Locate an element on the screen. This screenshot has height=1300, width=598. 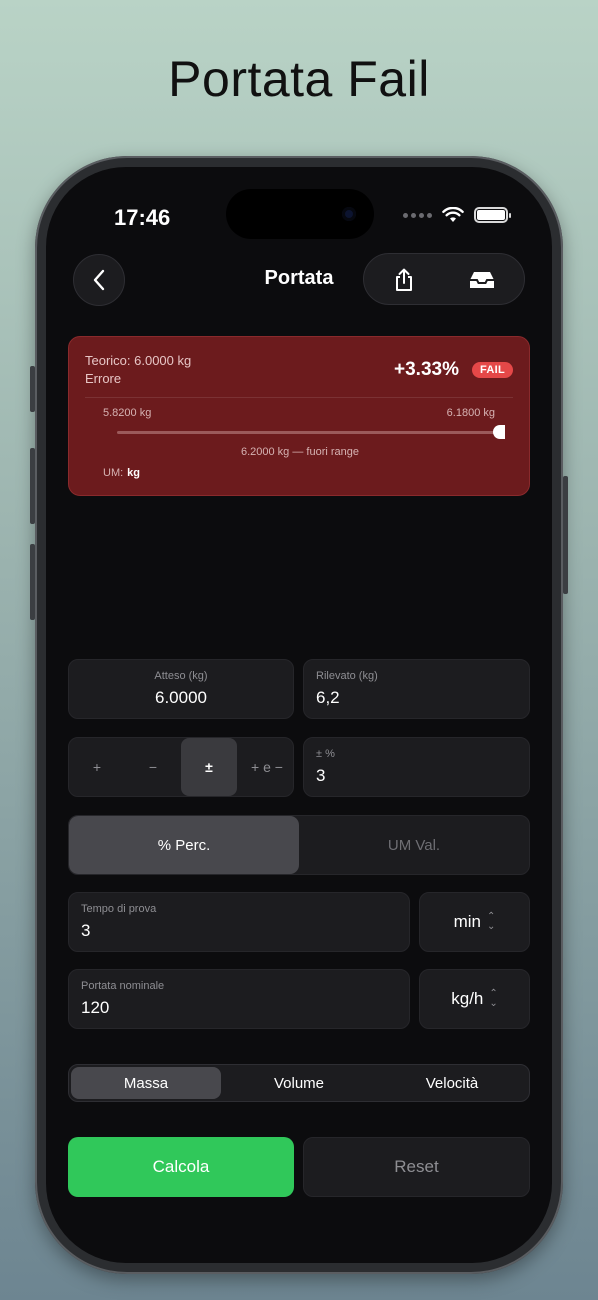
expected-field: Atteso (kg) 6.0000 is located at coordinates (181, 689).